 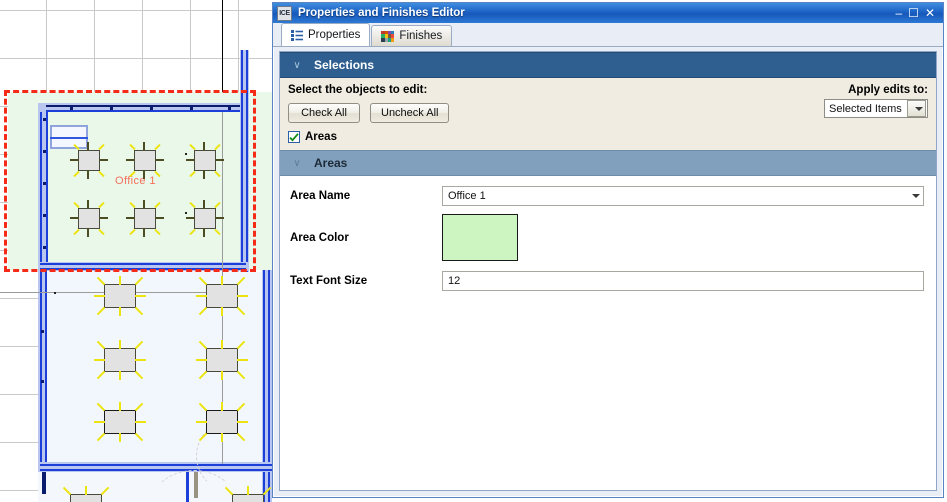 What do you see at coordinates (410, 113) in the screenshot?
I see `uncheck-all-button: Uncheck All` at bounding box center [410, 113].